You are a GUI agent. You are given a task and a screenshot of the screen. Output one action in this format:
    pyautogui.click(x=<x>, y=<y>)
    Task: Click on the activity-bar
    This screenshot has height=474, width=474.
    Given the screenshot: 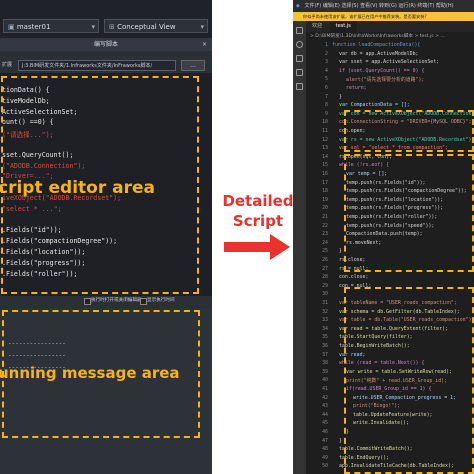 What is the action you would take?
    pyautogui.click(x=299, y=247)
    